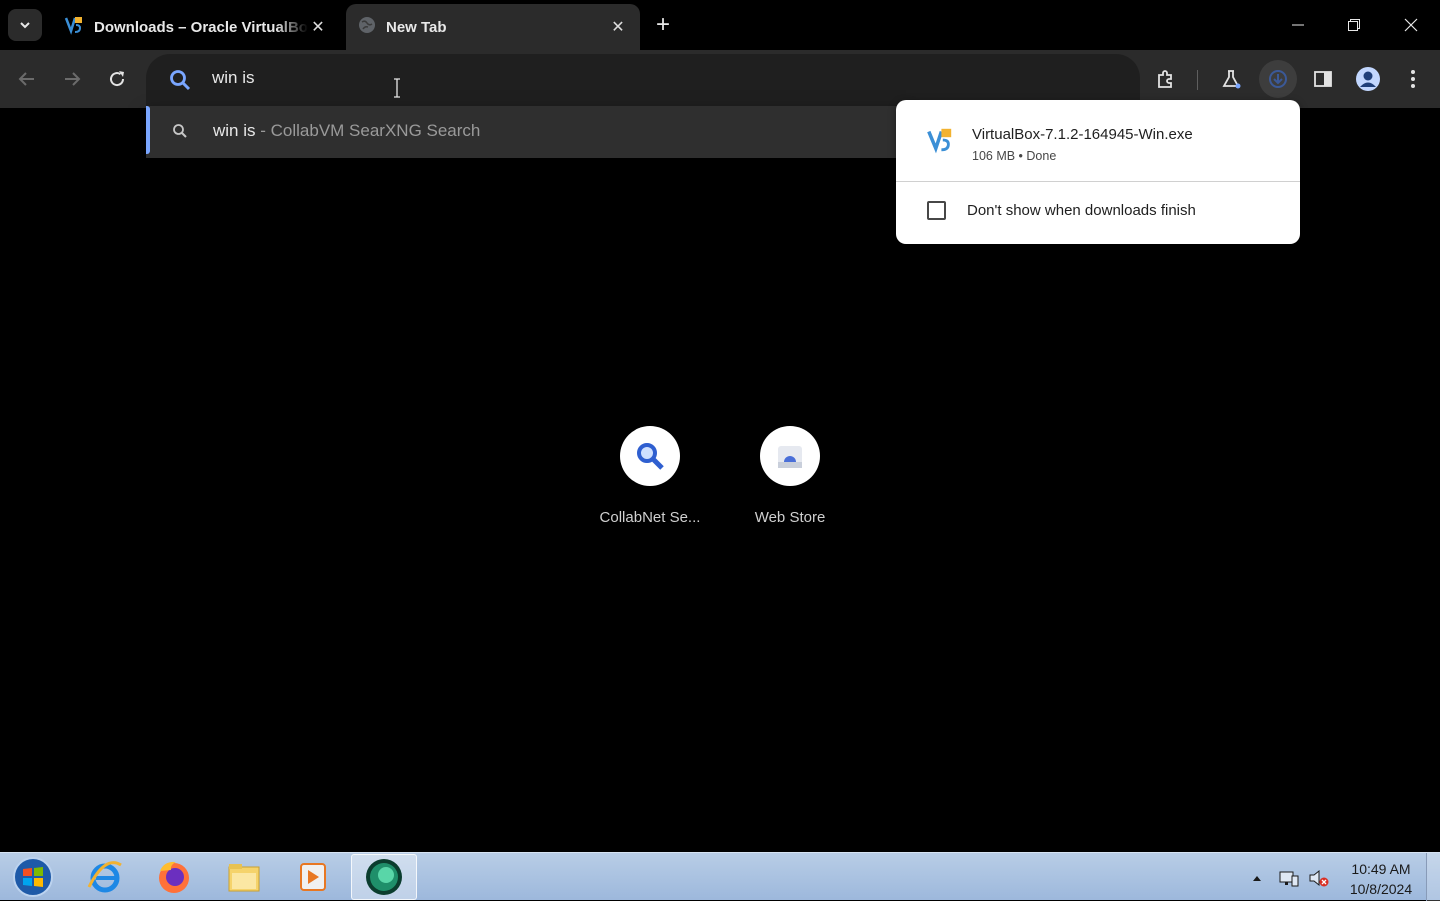 The height and width of the screenshot is (901, 1440). What do you see at coordinates (1082, 134) in the screenshot?
I see `download-file-name: VirtualBox-7.1.2-164945-Win.exe` at bounding box center [1082, 134].